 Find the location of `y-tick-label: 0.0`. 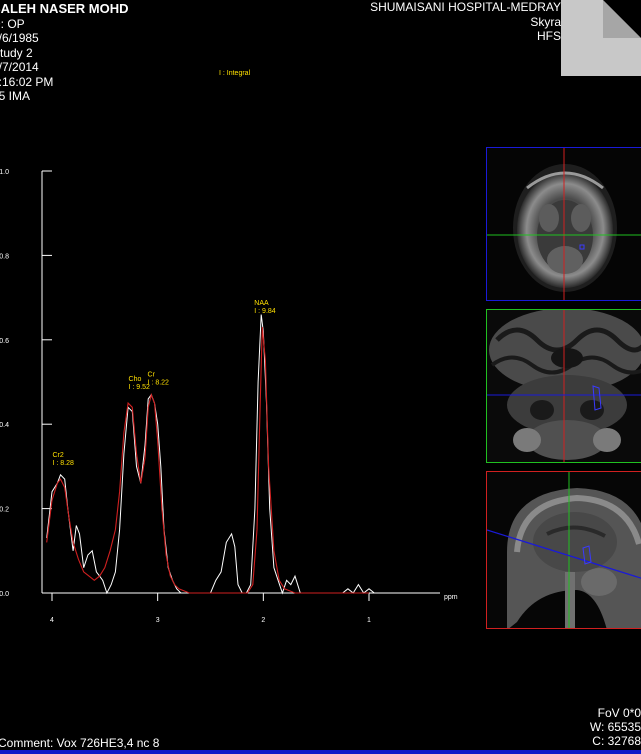

y-tick-label: 0.0 is located at coordinates (4, 594).